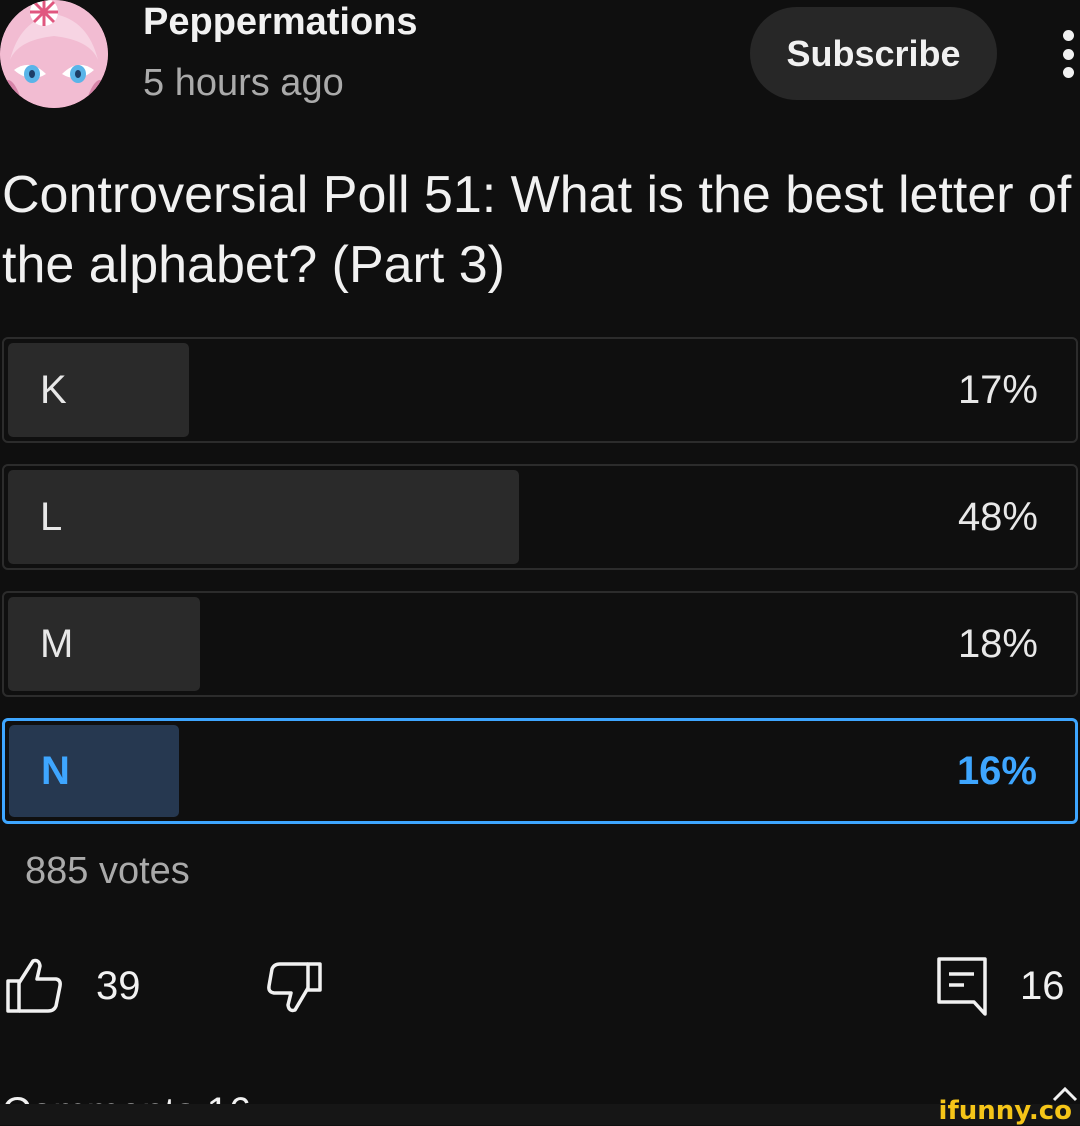 This screenshot has height=1126, width=1080. What do you see at coordinates (57, 643) in the screenshot?
I see `poll-option-label: M` at bounding box center [57, 643].